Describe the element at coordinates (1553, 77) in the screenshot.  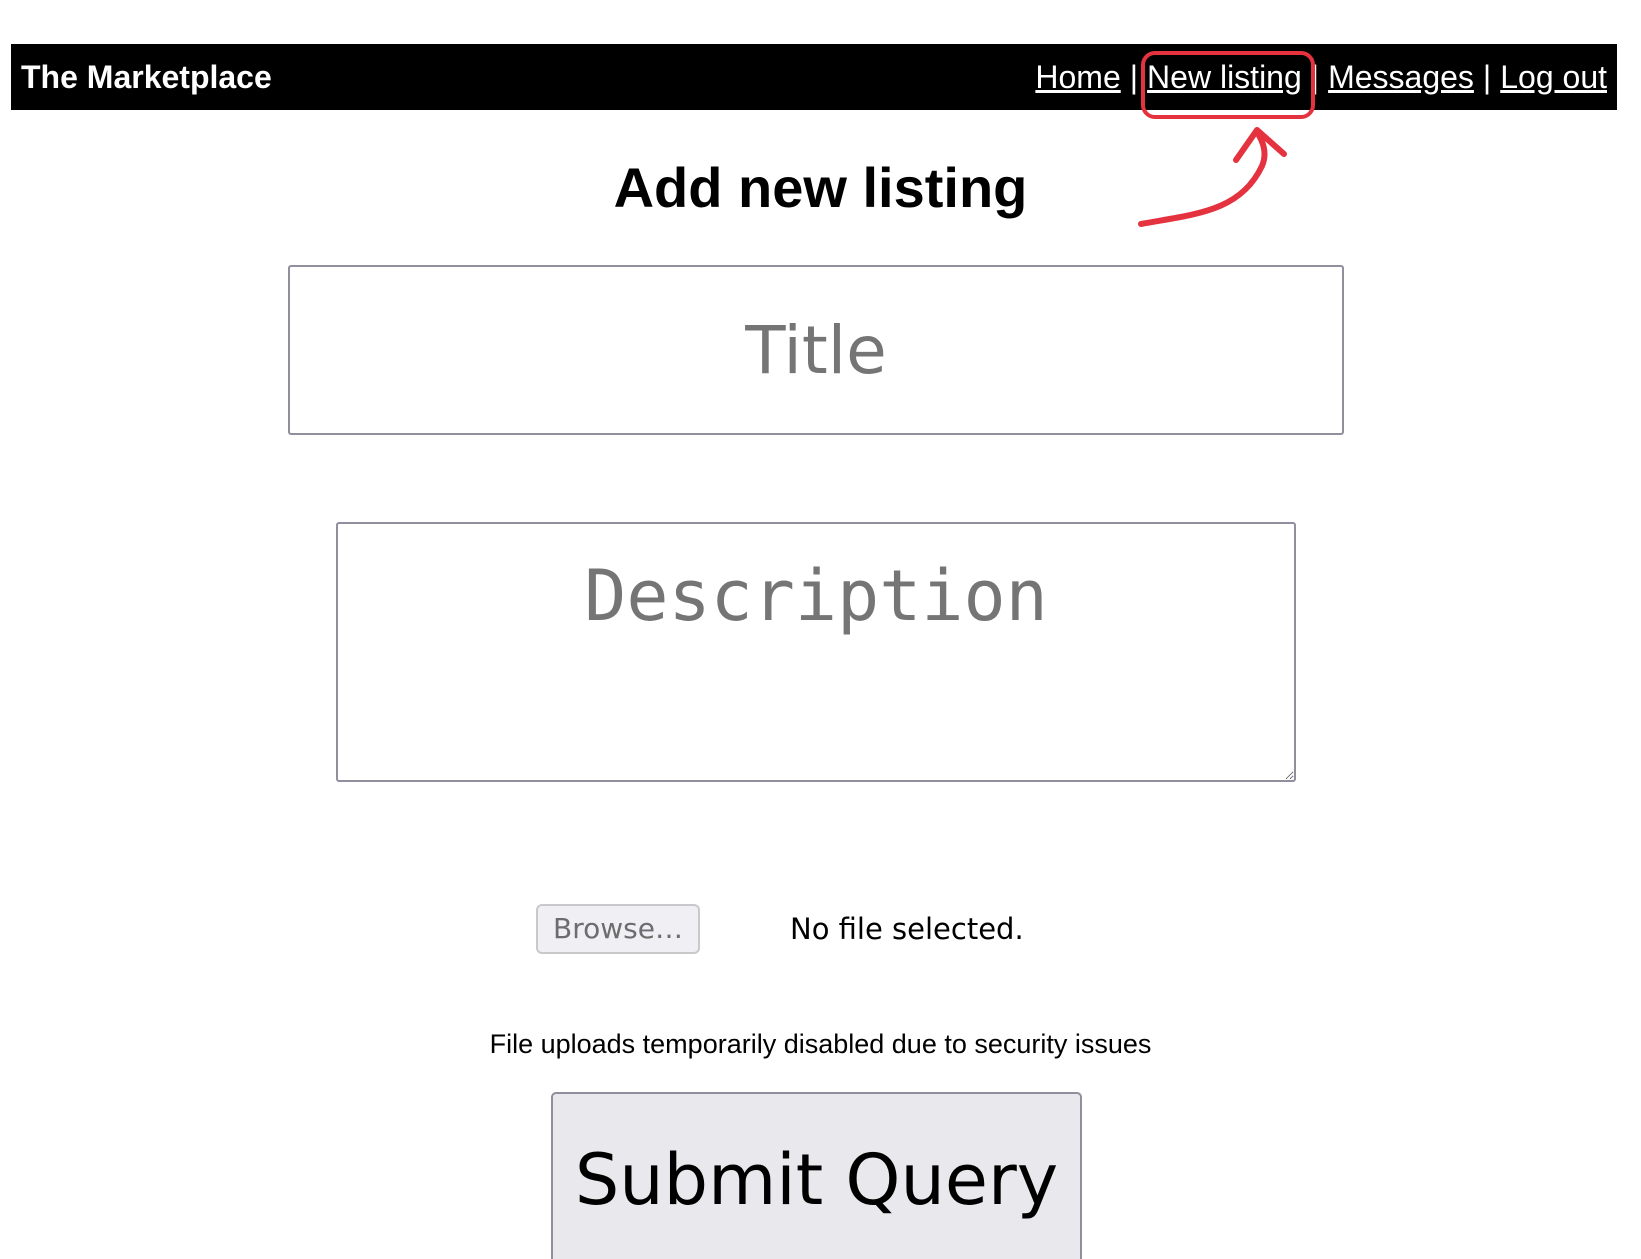
I see `nav-link-log-out: Log out` at that location.